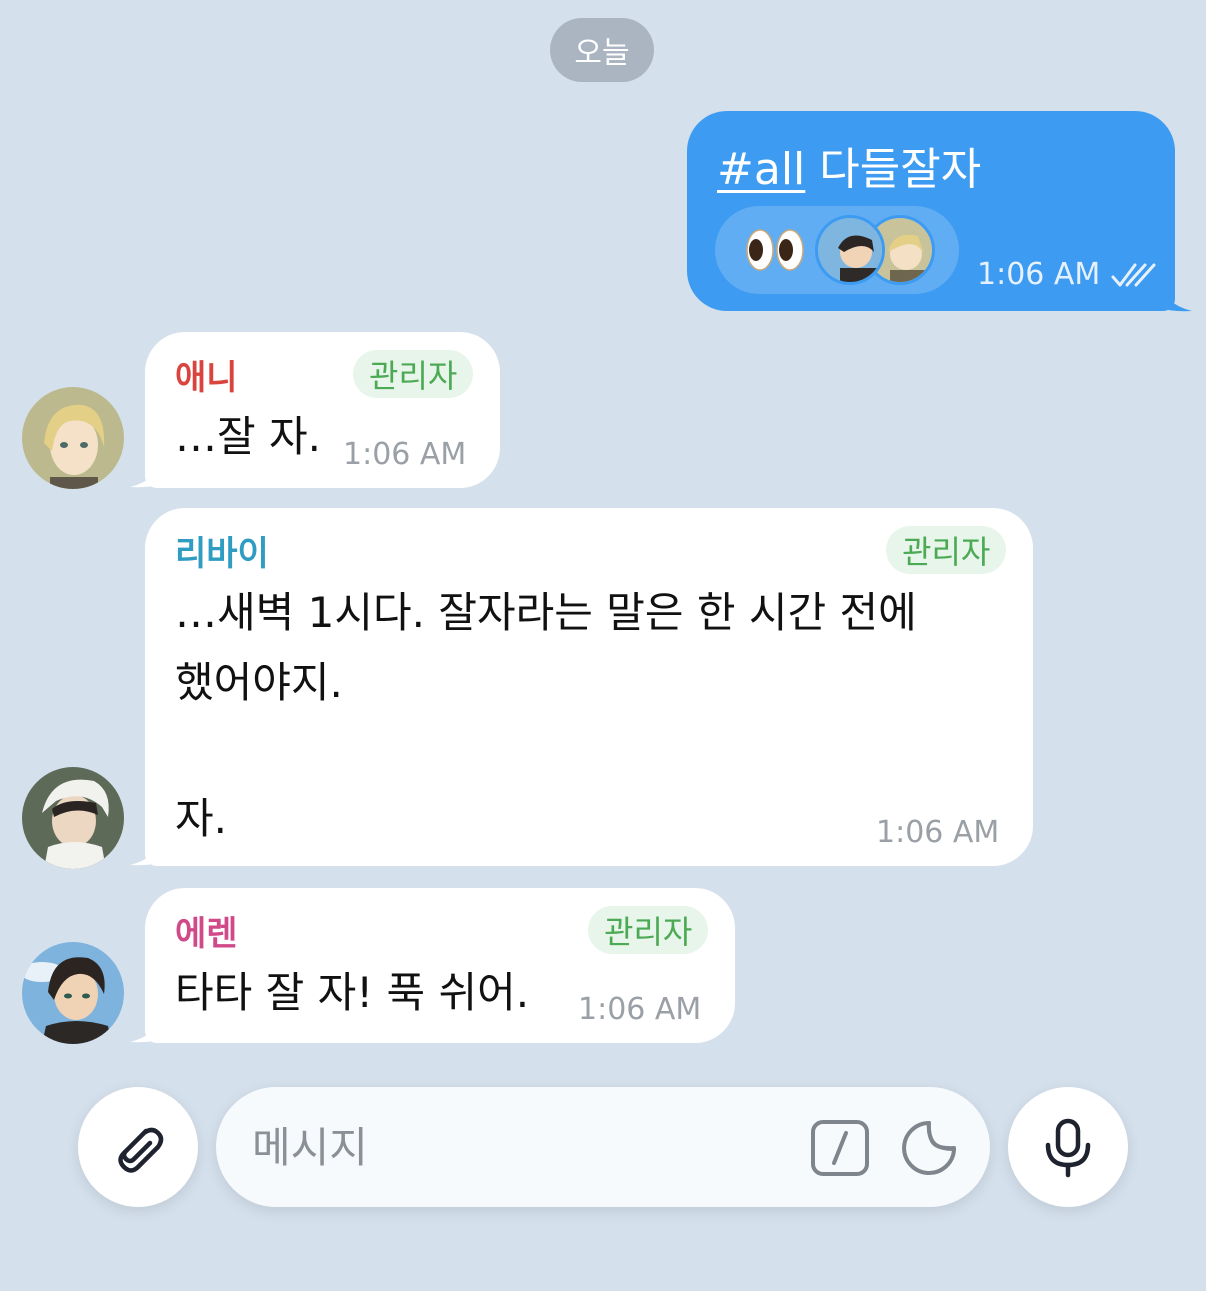 This screenshot has width=1206, height=1291. Describe the element at coordinates (201, 818) in the screenshot. I see `message-text-line-4: 자.` at that location.